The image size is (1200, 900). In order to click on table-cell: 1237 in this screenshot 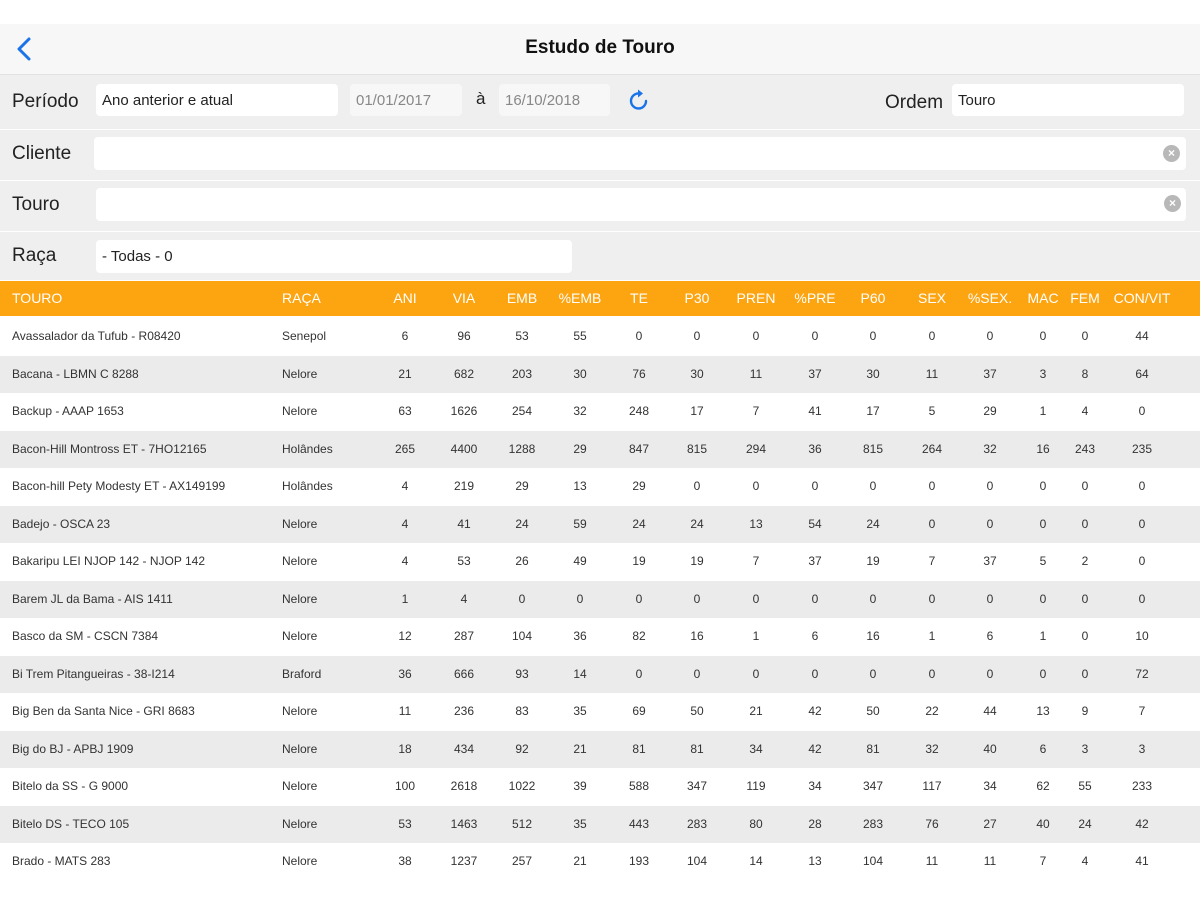, I will do `click(464, 861)`.